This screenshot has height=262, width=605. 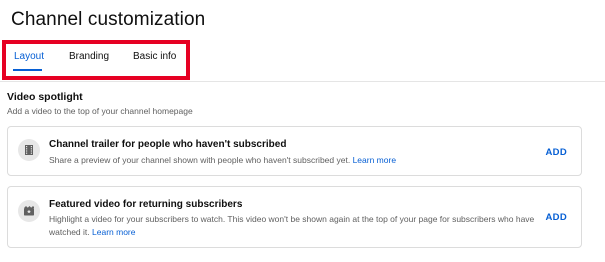 I want to click on add-featured-video-button: ADD, so click(x=556, y=217).